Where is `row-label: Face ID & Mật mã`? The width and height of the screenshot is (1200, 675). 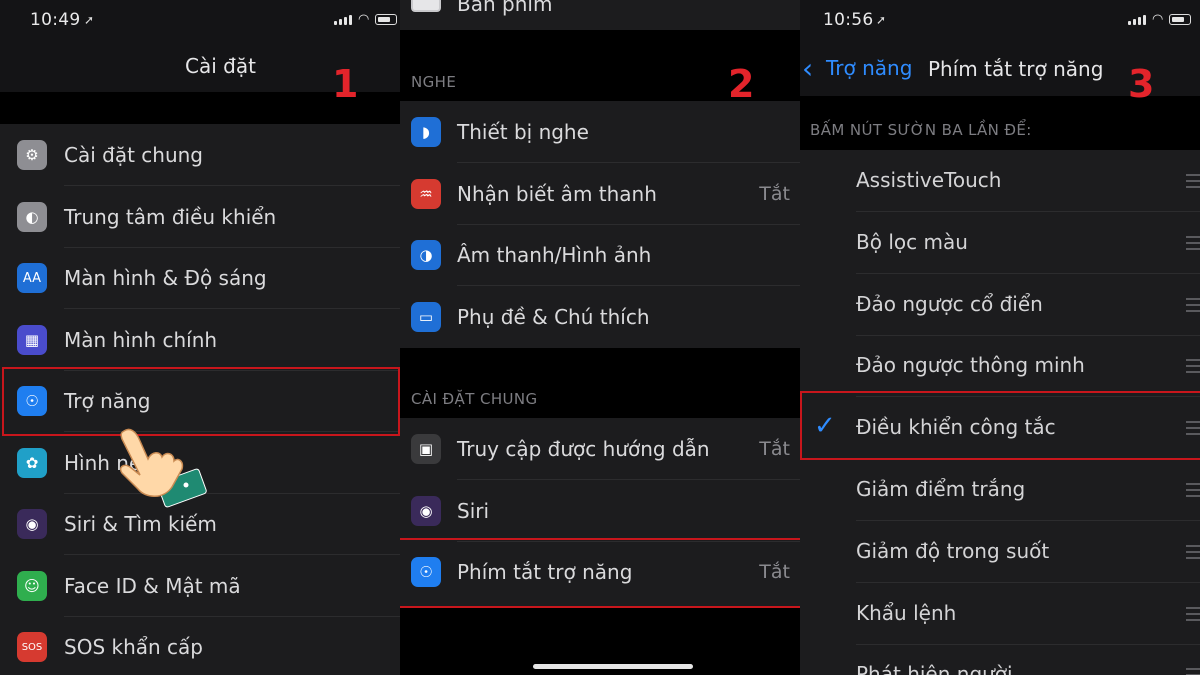
row-label: Face ID & Mật mã is located at coordinates (152, 585).